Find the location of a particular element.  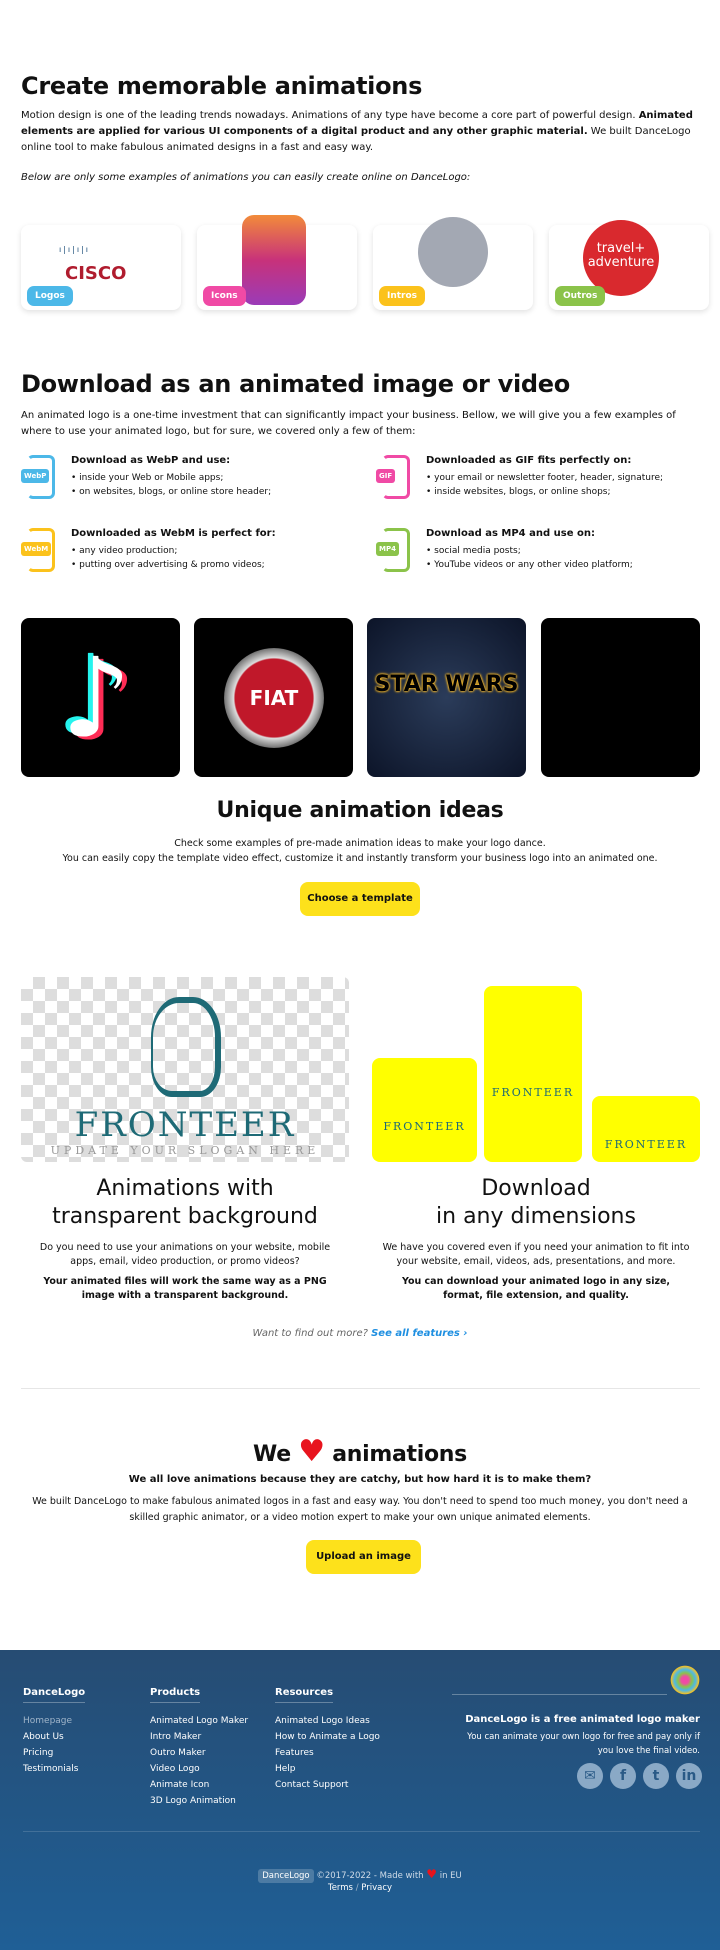

see-all-features-link: See all features › is located at coordinates (419, 1333).